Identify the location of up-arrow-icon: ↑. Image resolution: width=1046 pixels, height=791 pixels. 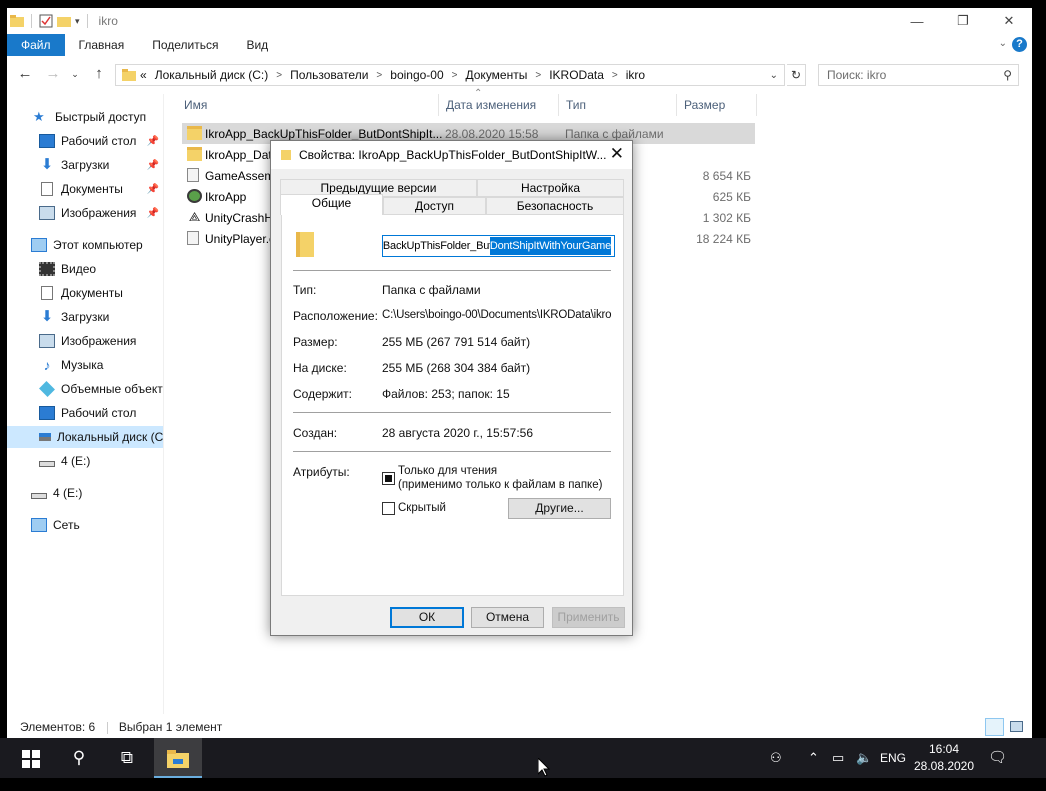
(99, 74).